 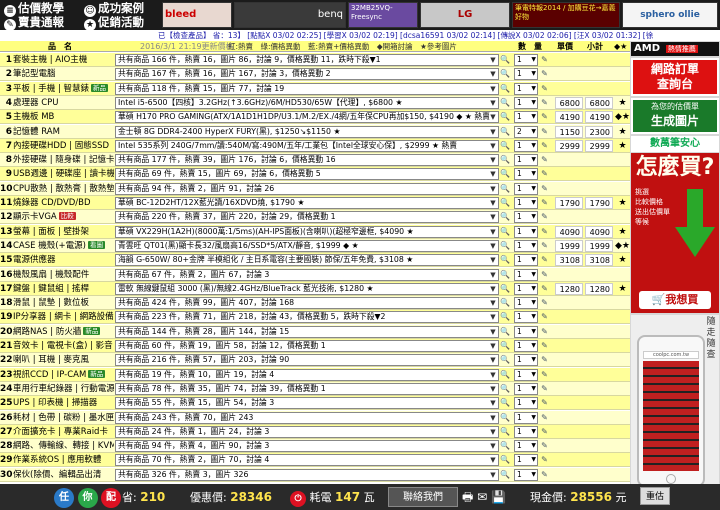 What do you see at coordinates (465, 15) in the screenshot?
I see `ad-banner-lg: LG` at bounding box center [465, 15].